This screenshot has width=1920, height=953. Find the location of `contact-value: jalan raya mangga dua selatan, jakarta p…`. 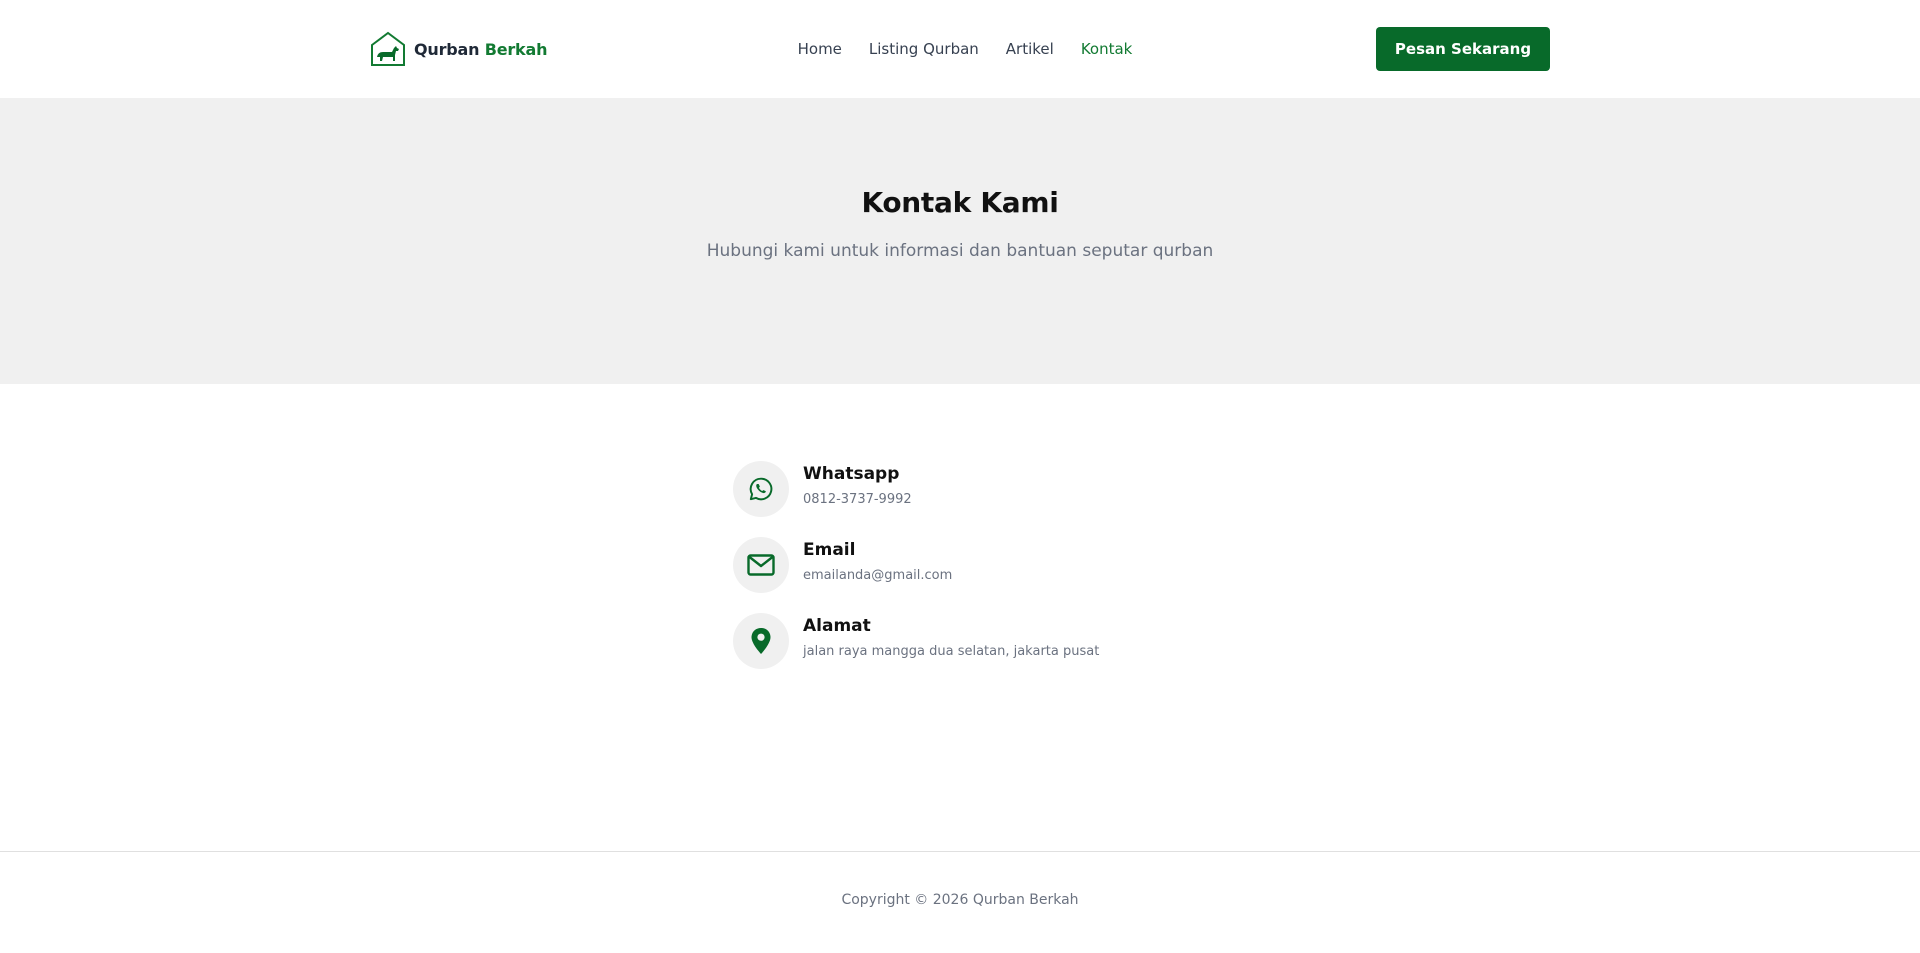

contact-value: jalan raya mangga dua selatan, jakarta p… is located at coordinates (951, 651).